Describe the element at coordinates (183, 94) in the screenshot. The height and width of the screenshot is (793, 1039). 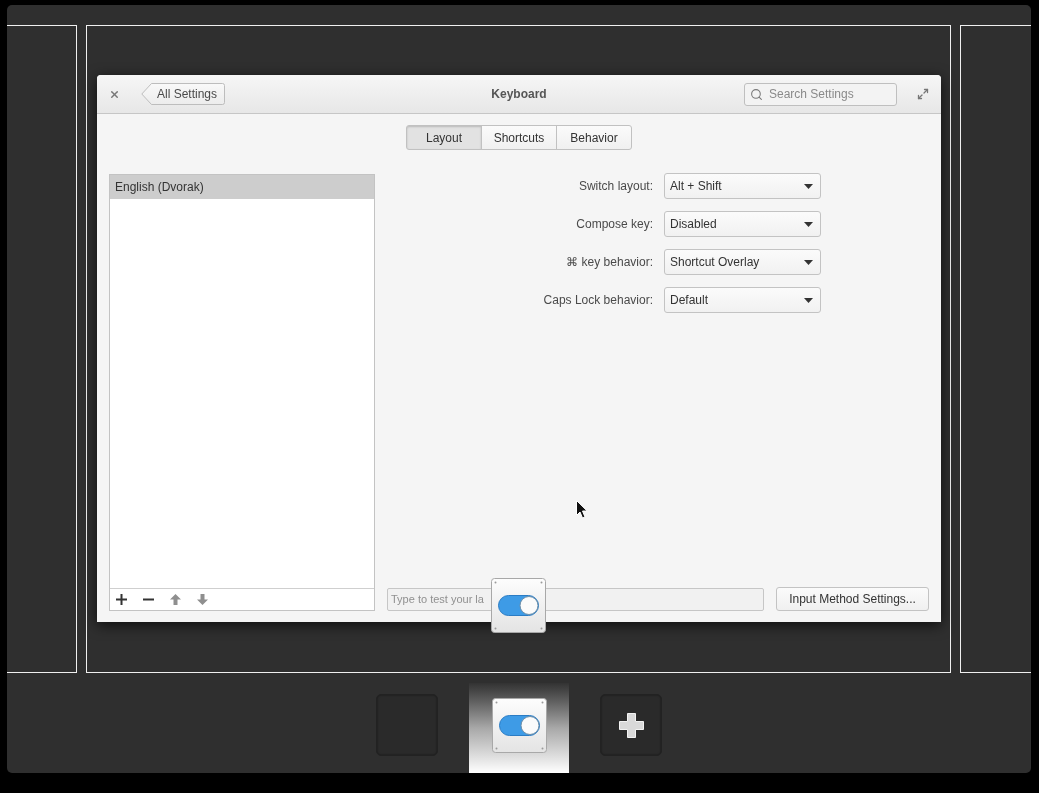
I see `back-button: All Settings` at that location.